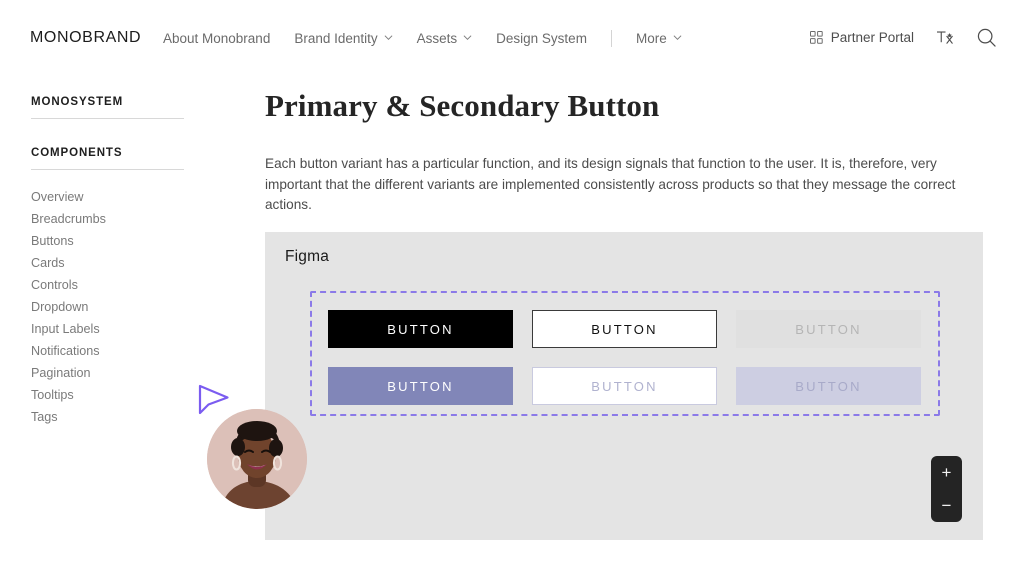  I want to click on page-title: Primary & Secondary Button, so click(462, 105).